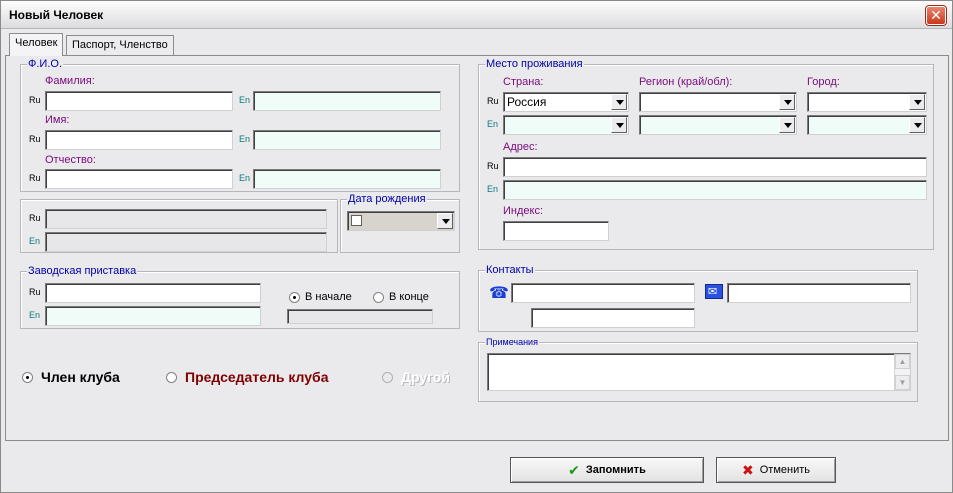  Describe the element at coordinates (139, 101) in the screenshot. I see `surname-ru-input` at that location.